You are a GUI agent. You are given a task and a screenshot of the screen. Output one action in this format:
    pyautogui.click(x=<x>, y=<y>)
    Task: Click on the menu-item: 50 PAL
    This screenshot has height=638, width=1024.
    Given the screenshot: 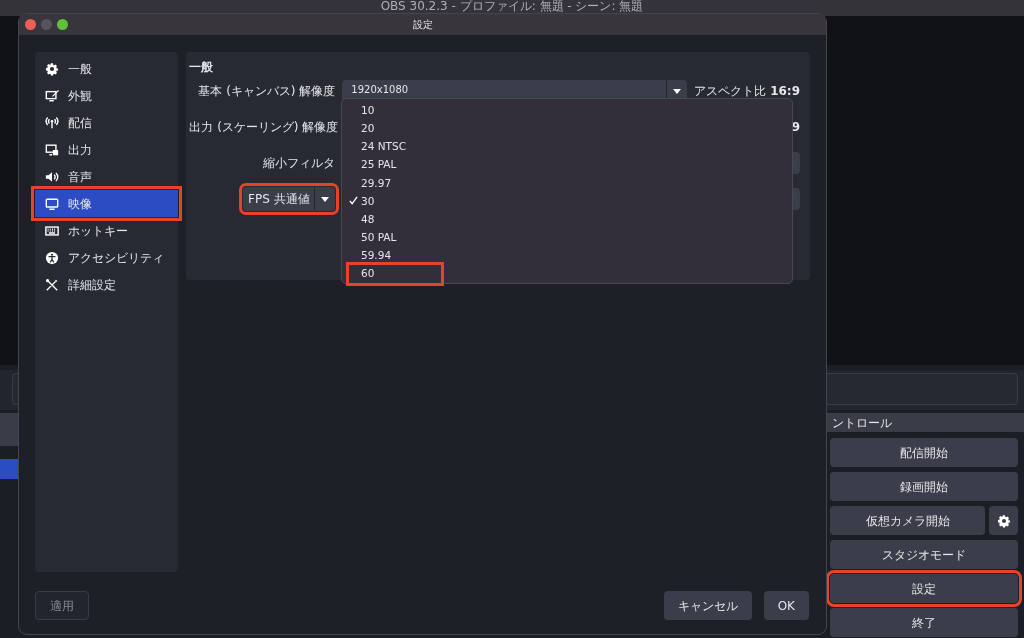 What is the action you would take?
    pyautogui.click(x=567, y=237)
    